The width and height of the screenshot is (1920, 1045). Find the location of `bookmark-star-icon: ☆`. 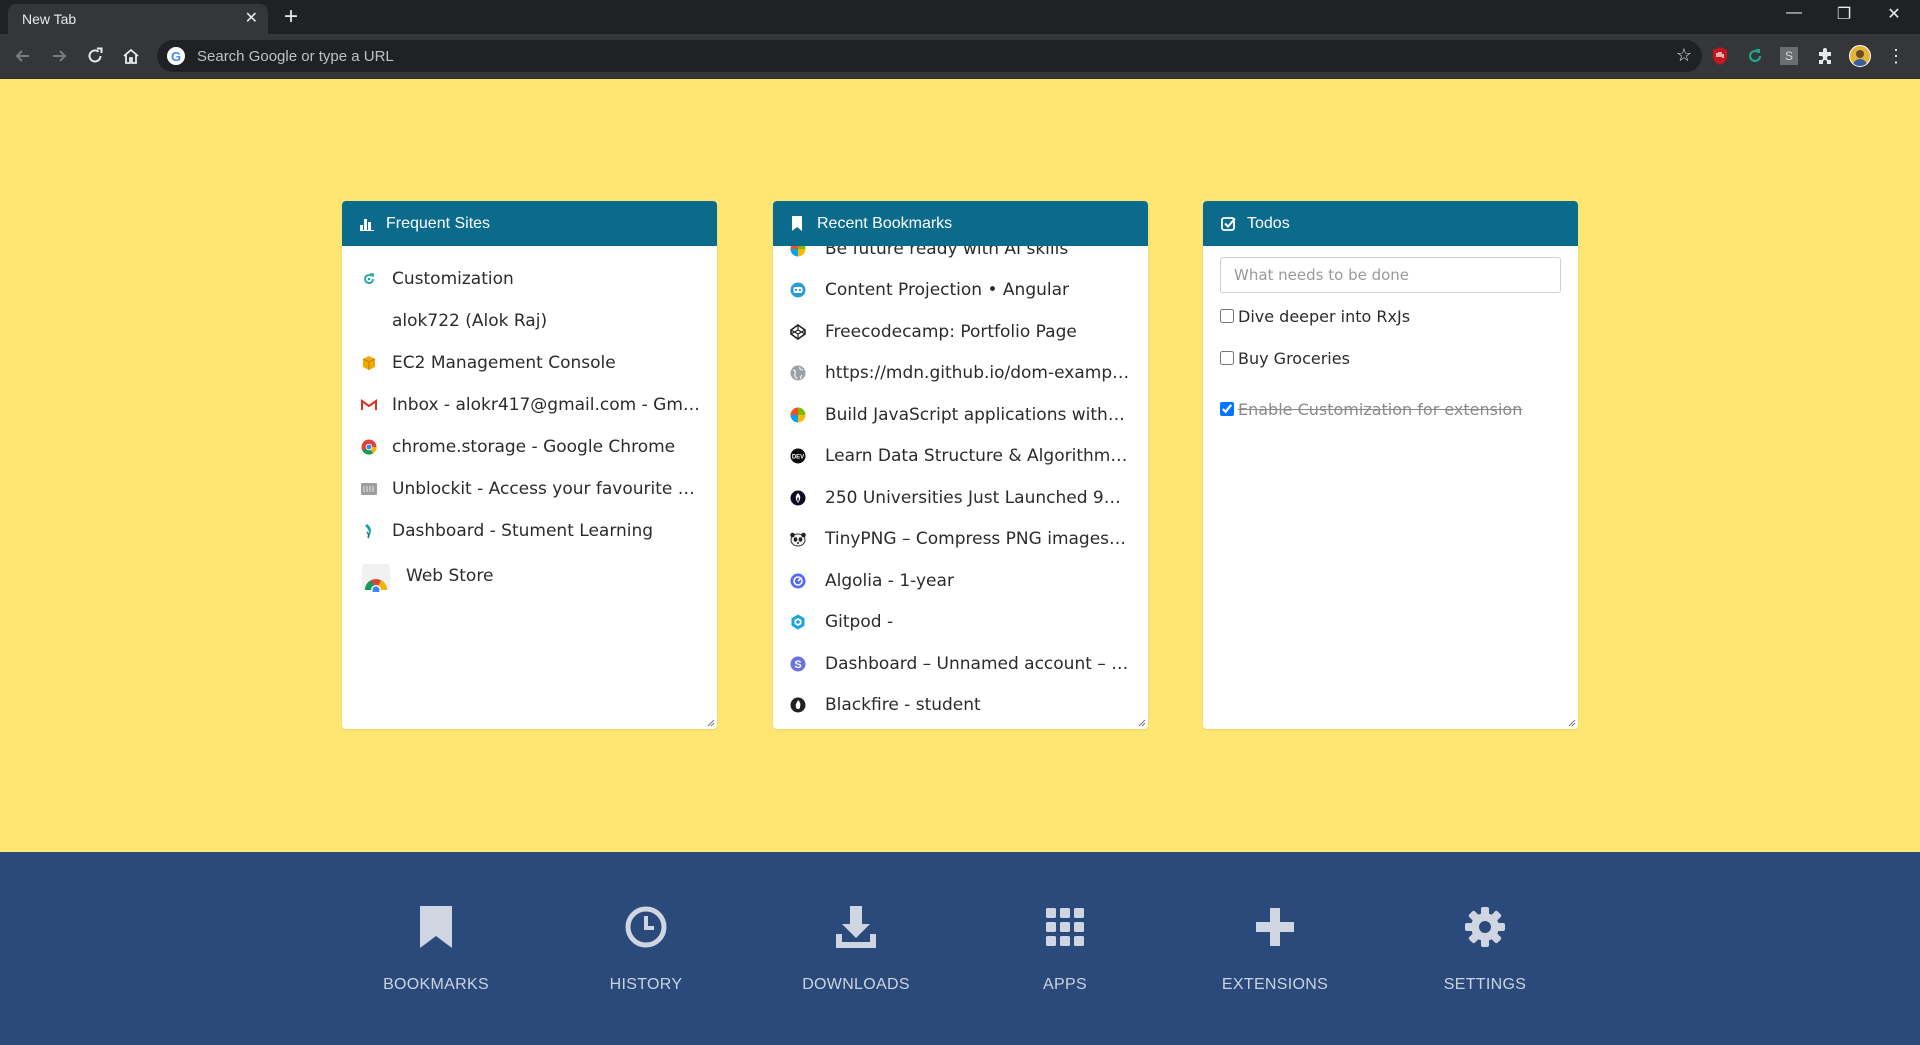

bookmark-star-icon: ☆ is located at coordinates (1684, 55).